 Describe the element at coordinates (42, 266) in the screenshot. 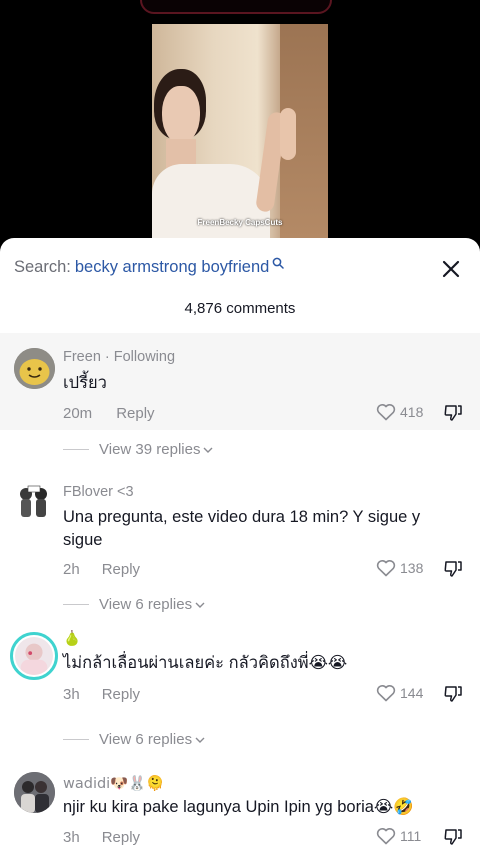

I see `search-prefix: Search:` at that location.